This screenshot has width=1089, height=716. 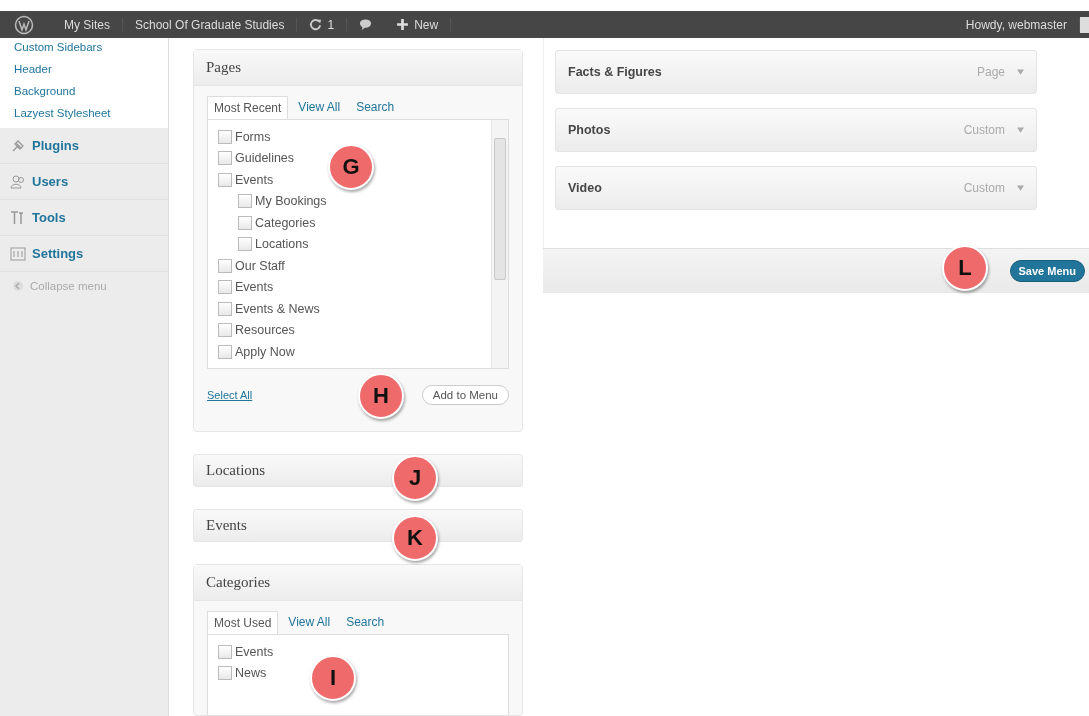 I want to click on page-label: Resources, so click(x=265, y=330).